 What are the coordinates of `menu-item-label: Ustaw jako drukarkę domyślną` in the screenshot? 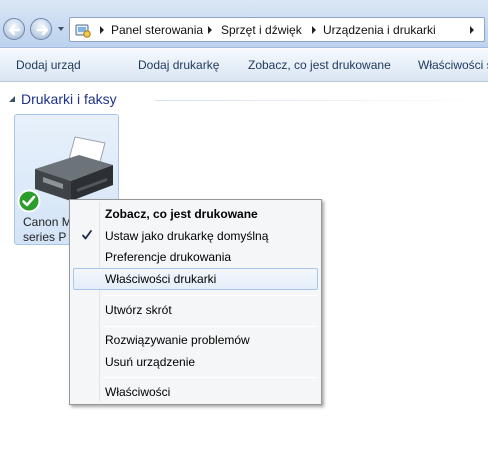 It's located at (187, 236).